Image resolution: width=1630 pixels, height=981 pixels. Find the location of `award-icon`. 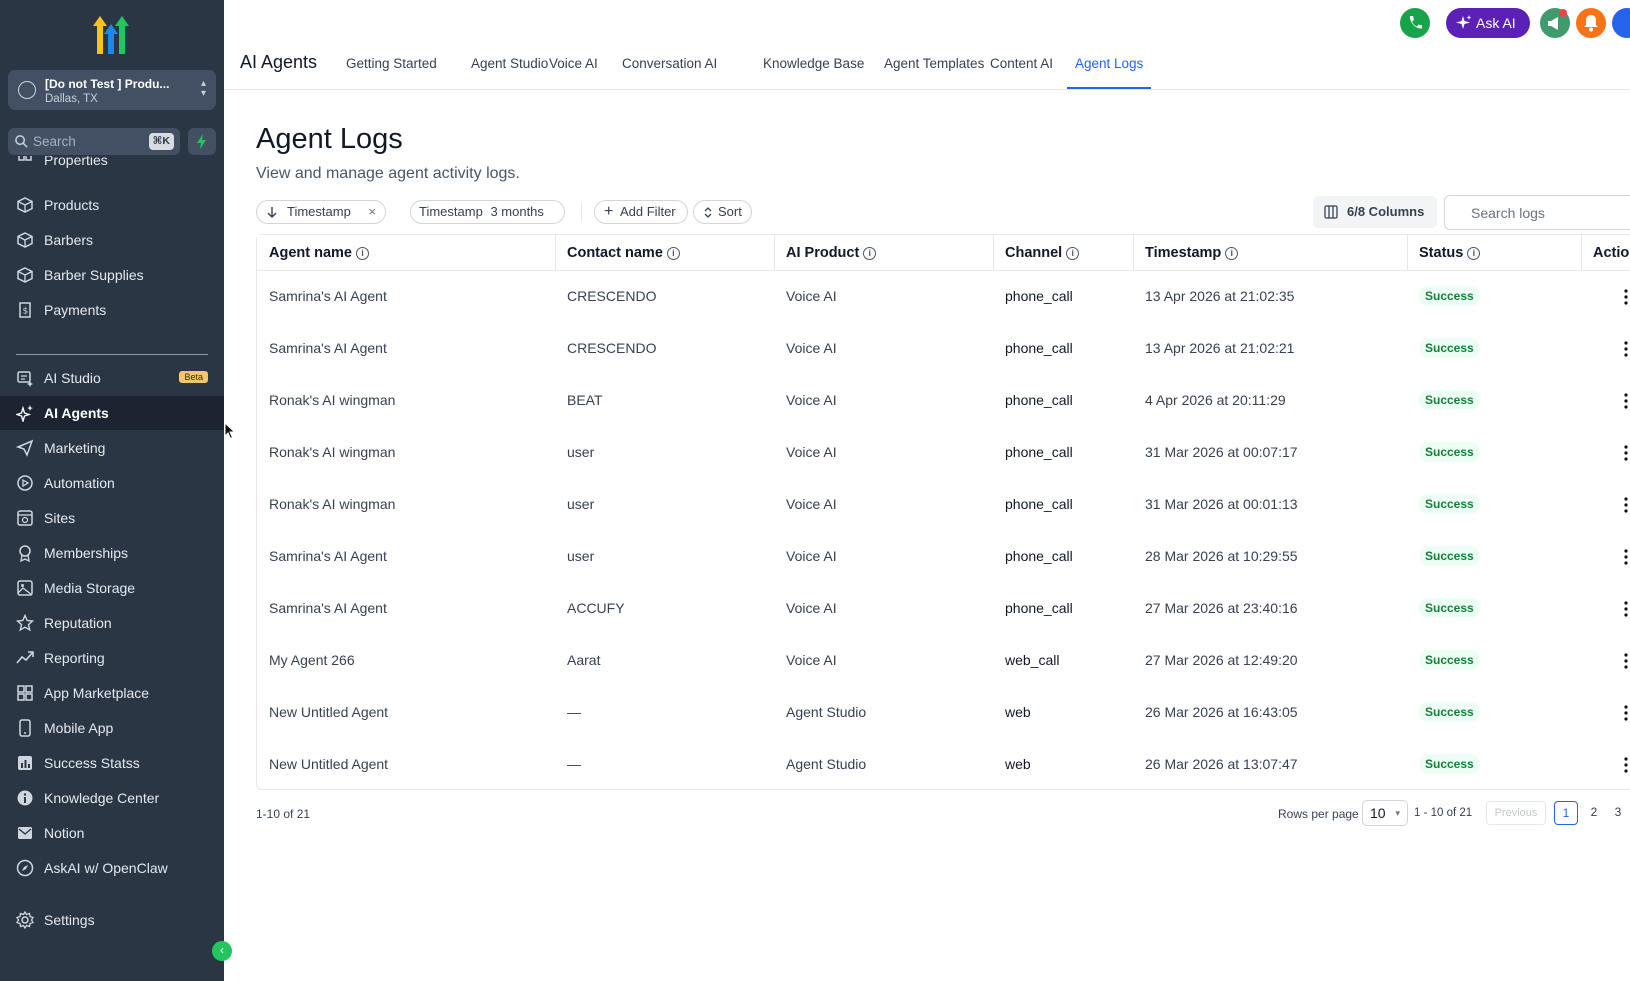

award-icon is located at coordinates (25, 553).